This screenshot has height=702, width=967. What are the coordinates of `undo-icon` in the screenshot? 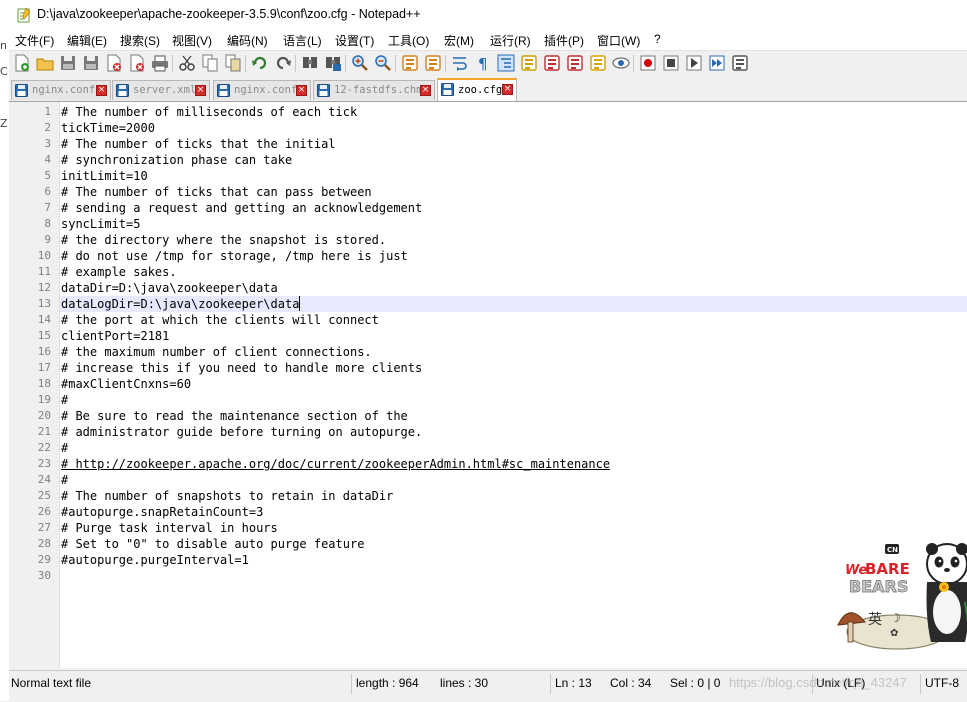 It's located at (260, 63).